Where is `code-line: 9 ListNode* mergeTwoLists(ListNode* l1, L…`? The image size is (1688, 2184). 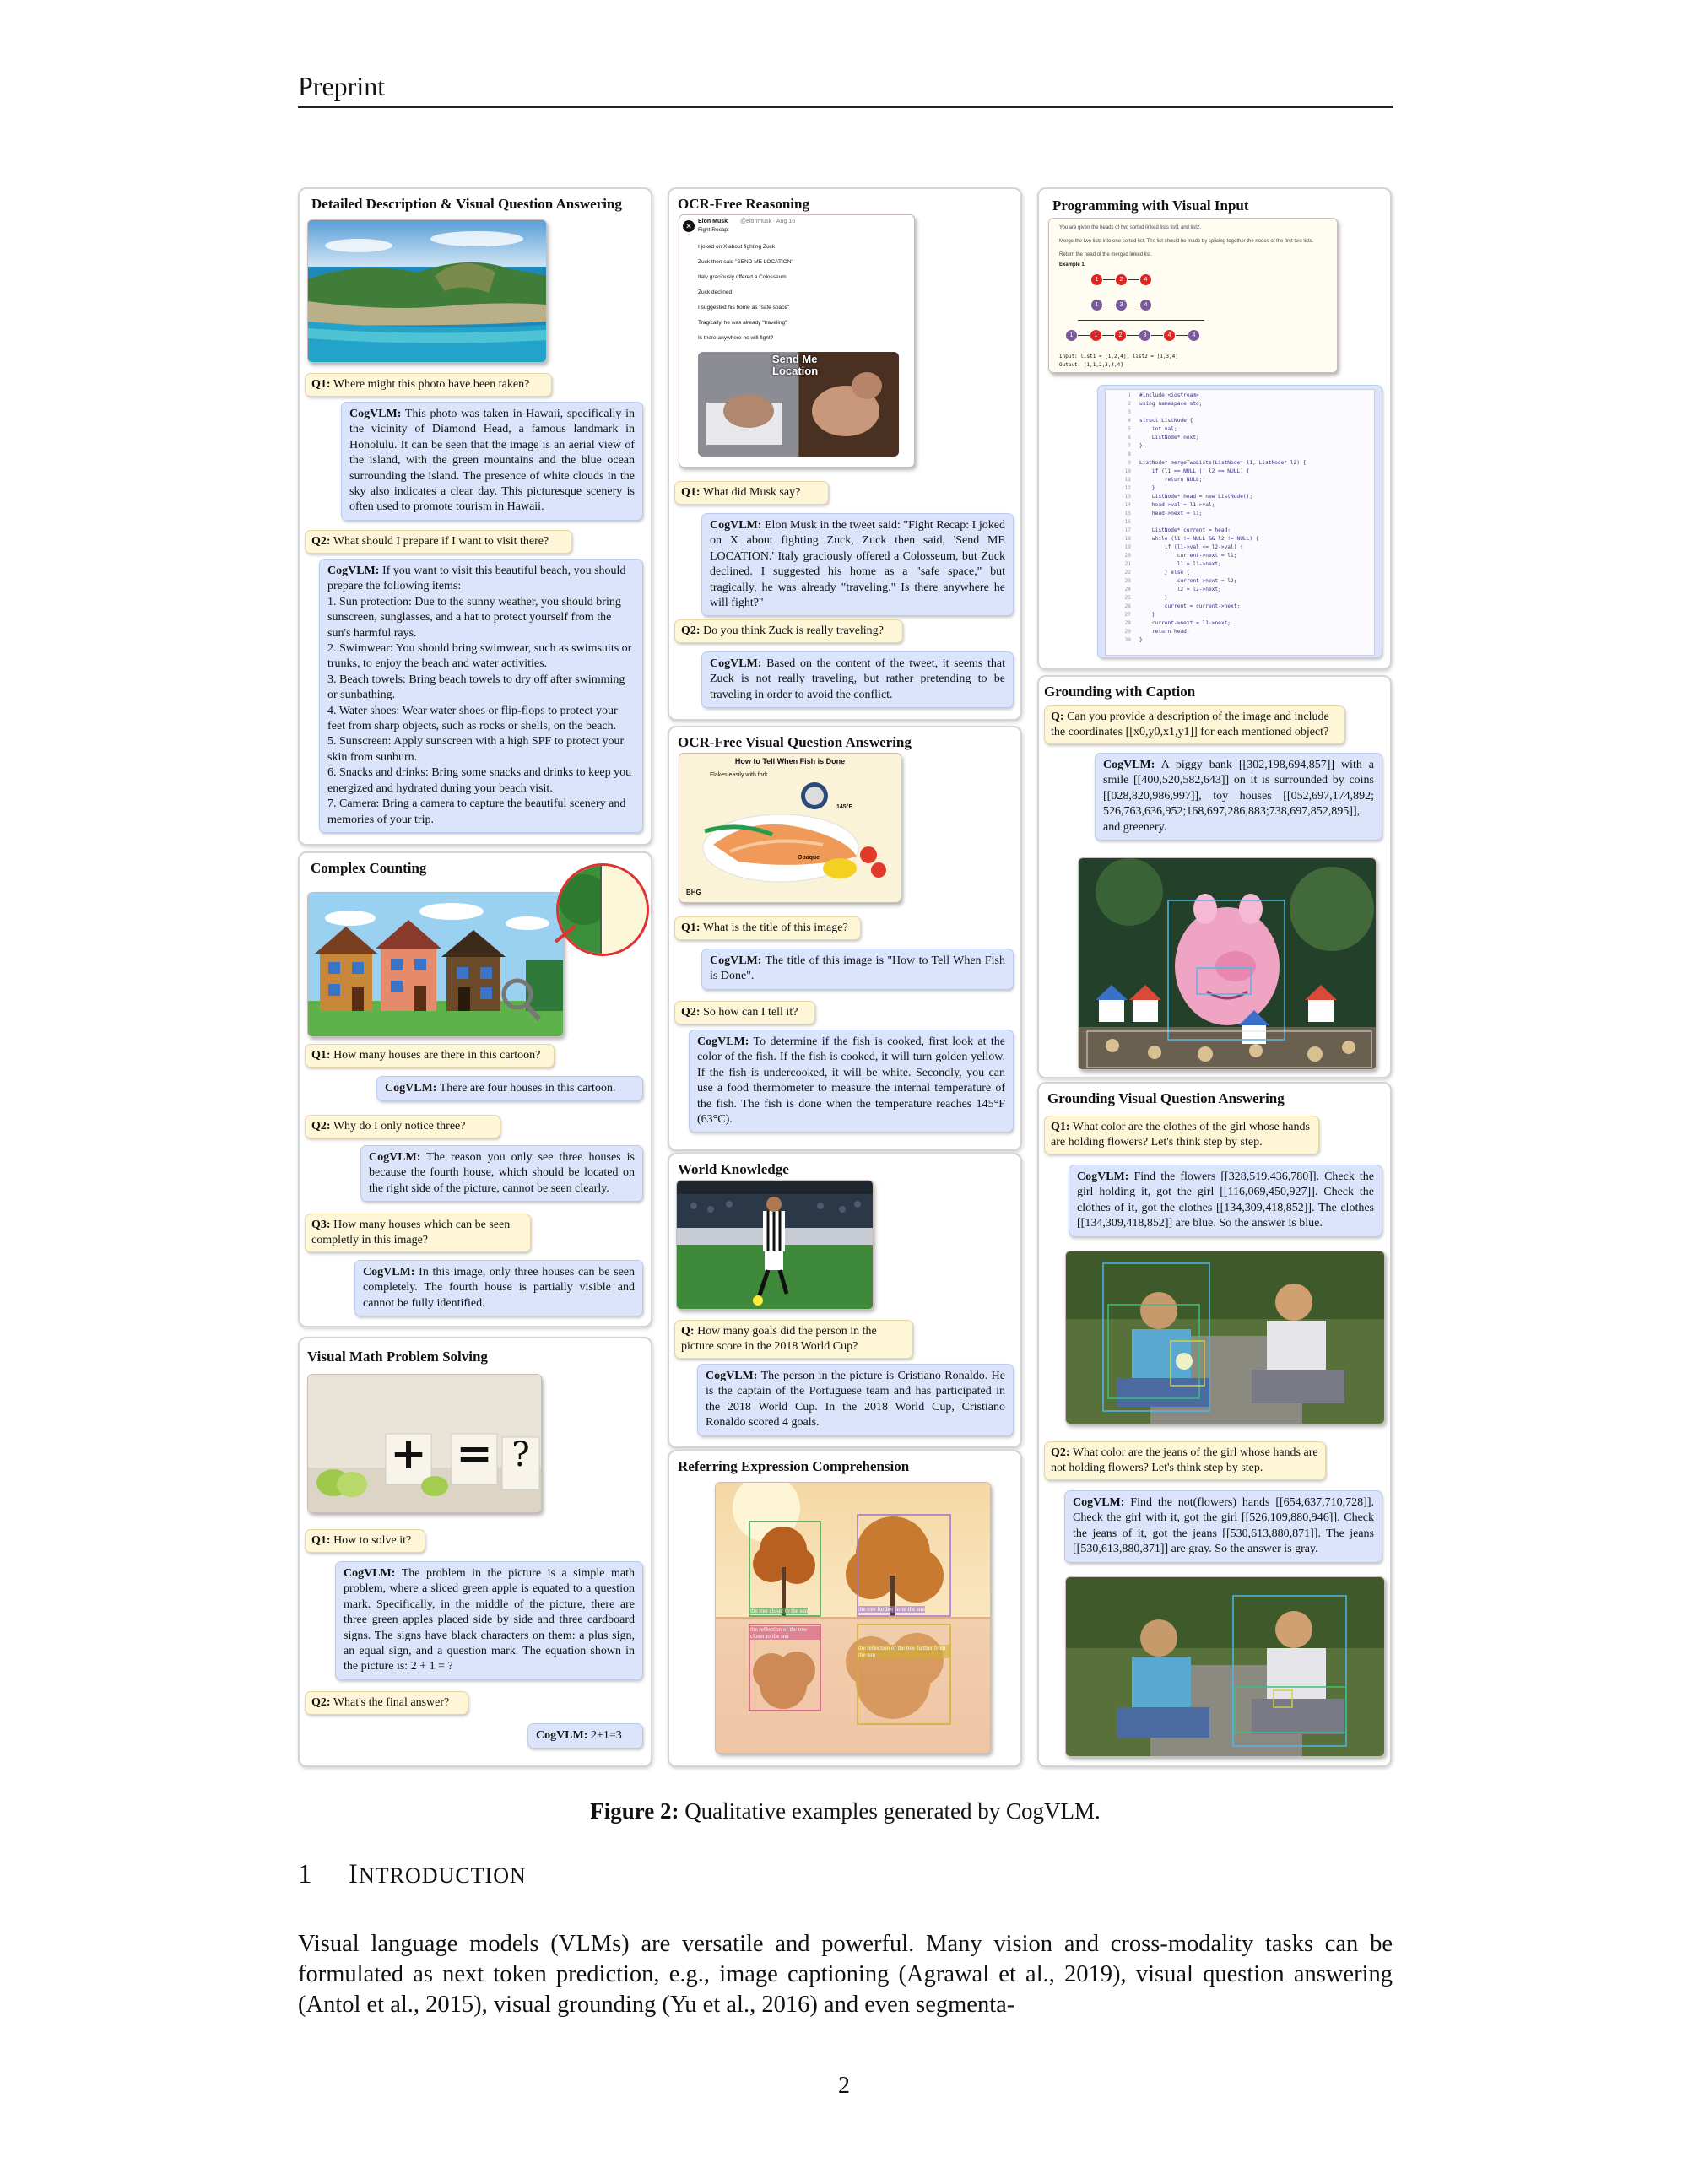
code-line: 9 ListNode* mergeTwoLists(ListNode* l1, L… is located at coordinates (1240, 463).